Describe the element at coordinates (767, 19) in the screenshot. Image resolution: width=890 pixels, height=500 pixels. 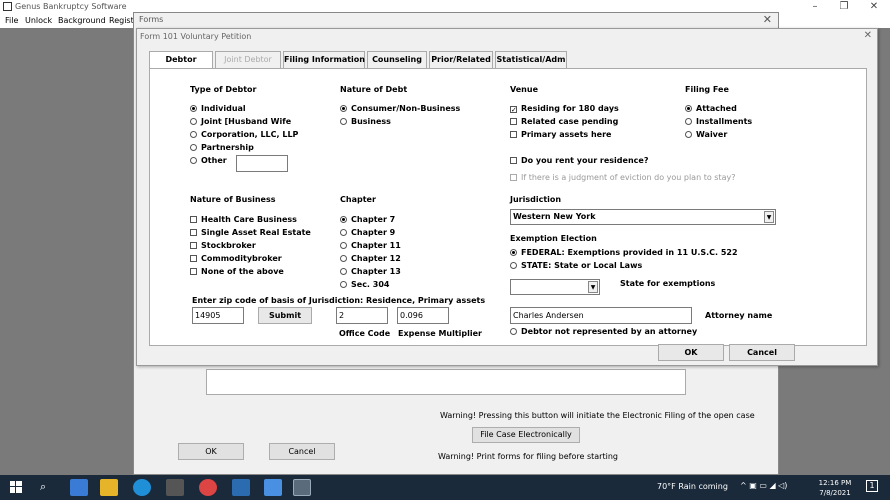
I see `forms-close-icon: ✕` at that location.